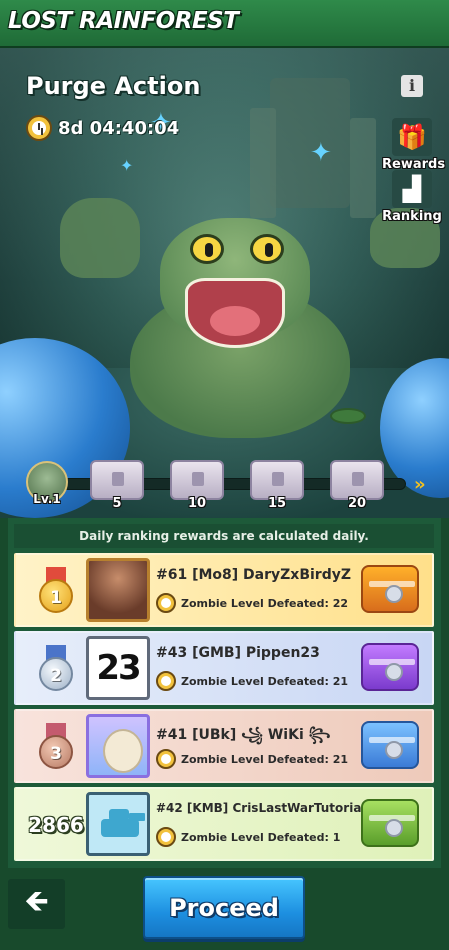  What do you see at coordinates (390, 745) in the screenshot?
I see `blue-chest-icon` at bounding box center [390, 745].